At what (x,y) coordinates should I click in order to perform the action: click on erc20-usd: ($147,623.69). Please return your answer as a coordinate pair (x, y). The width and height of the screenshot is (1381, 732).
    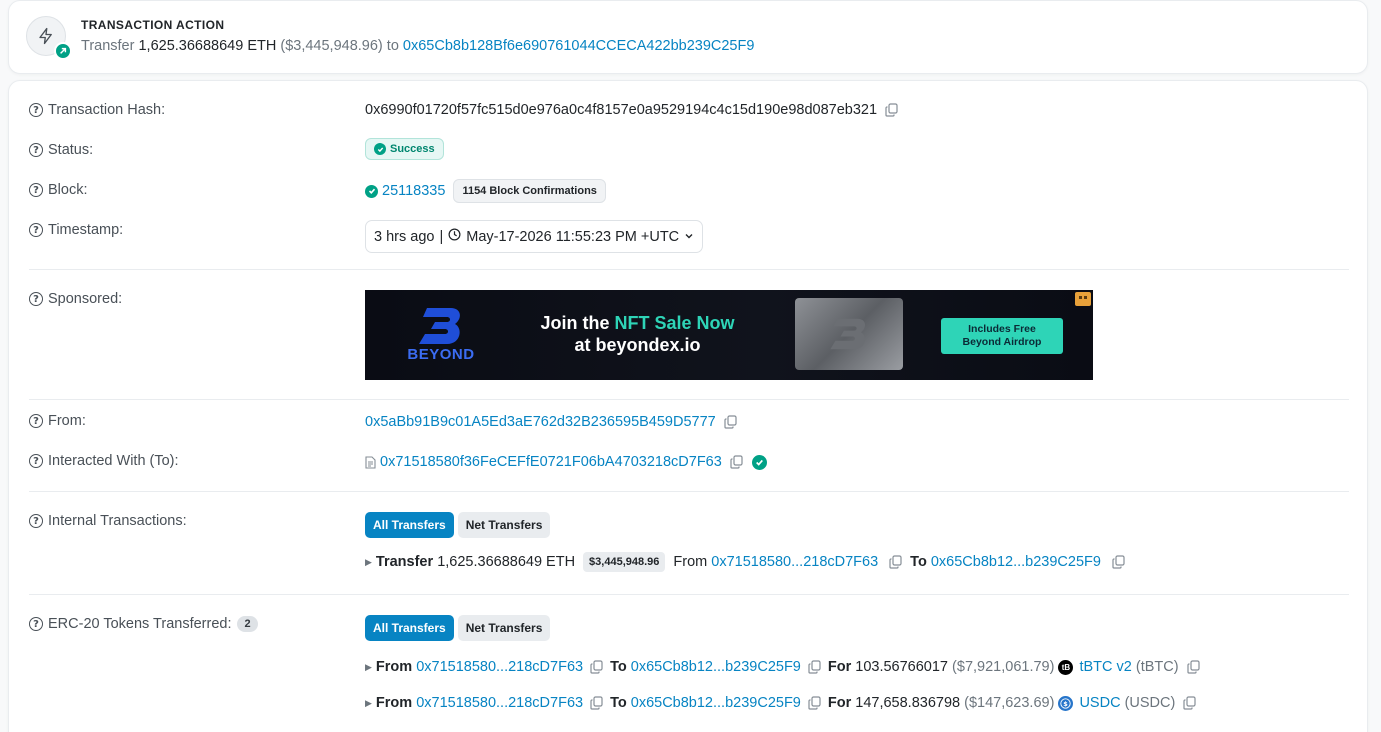
    Looking at the image, I should click on (1009, 703).